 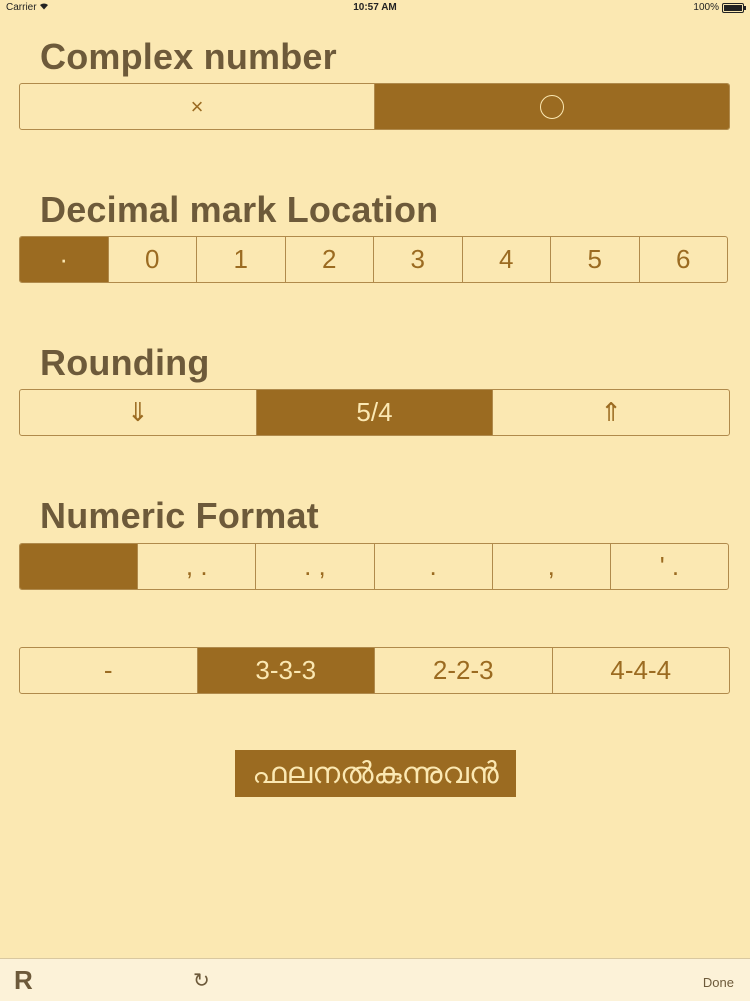 I want to click on decimal-mark-option-6: 6, so click(x=683, y=259).